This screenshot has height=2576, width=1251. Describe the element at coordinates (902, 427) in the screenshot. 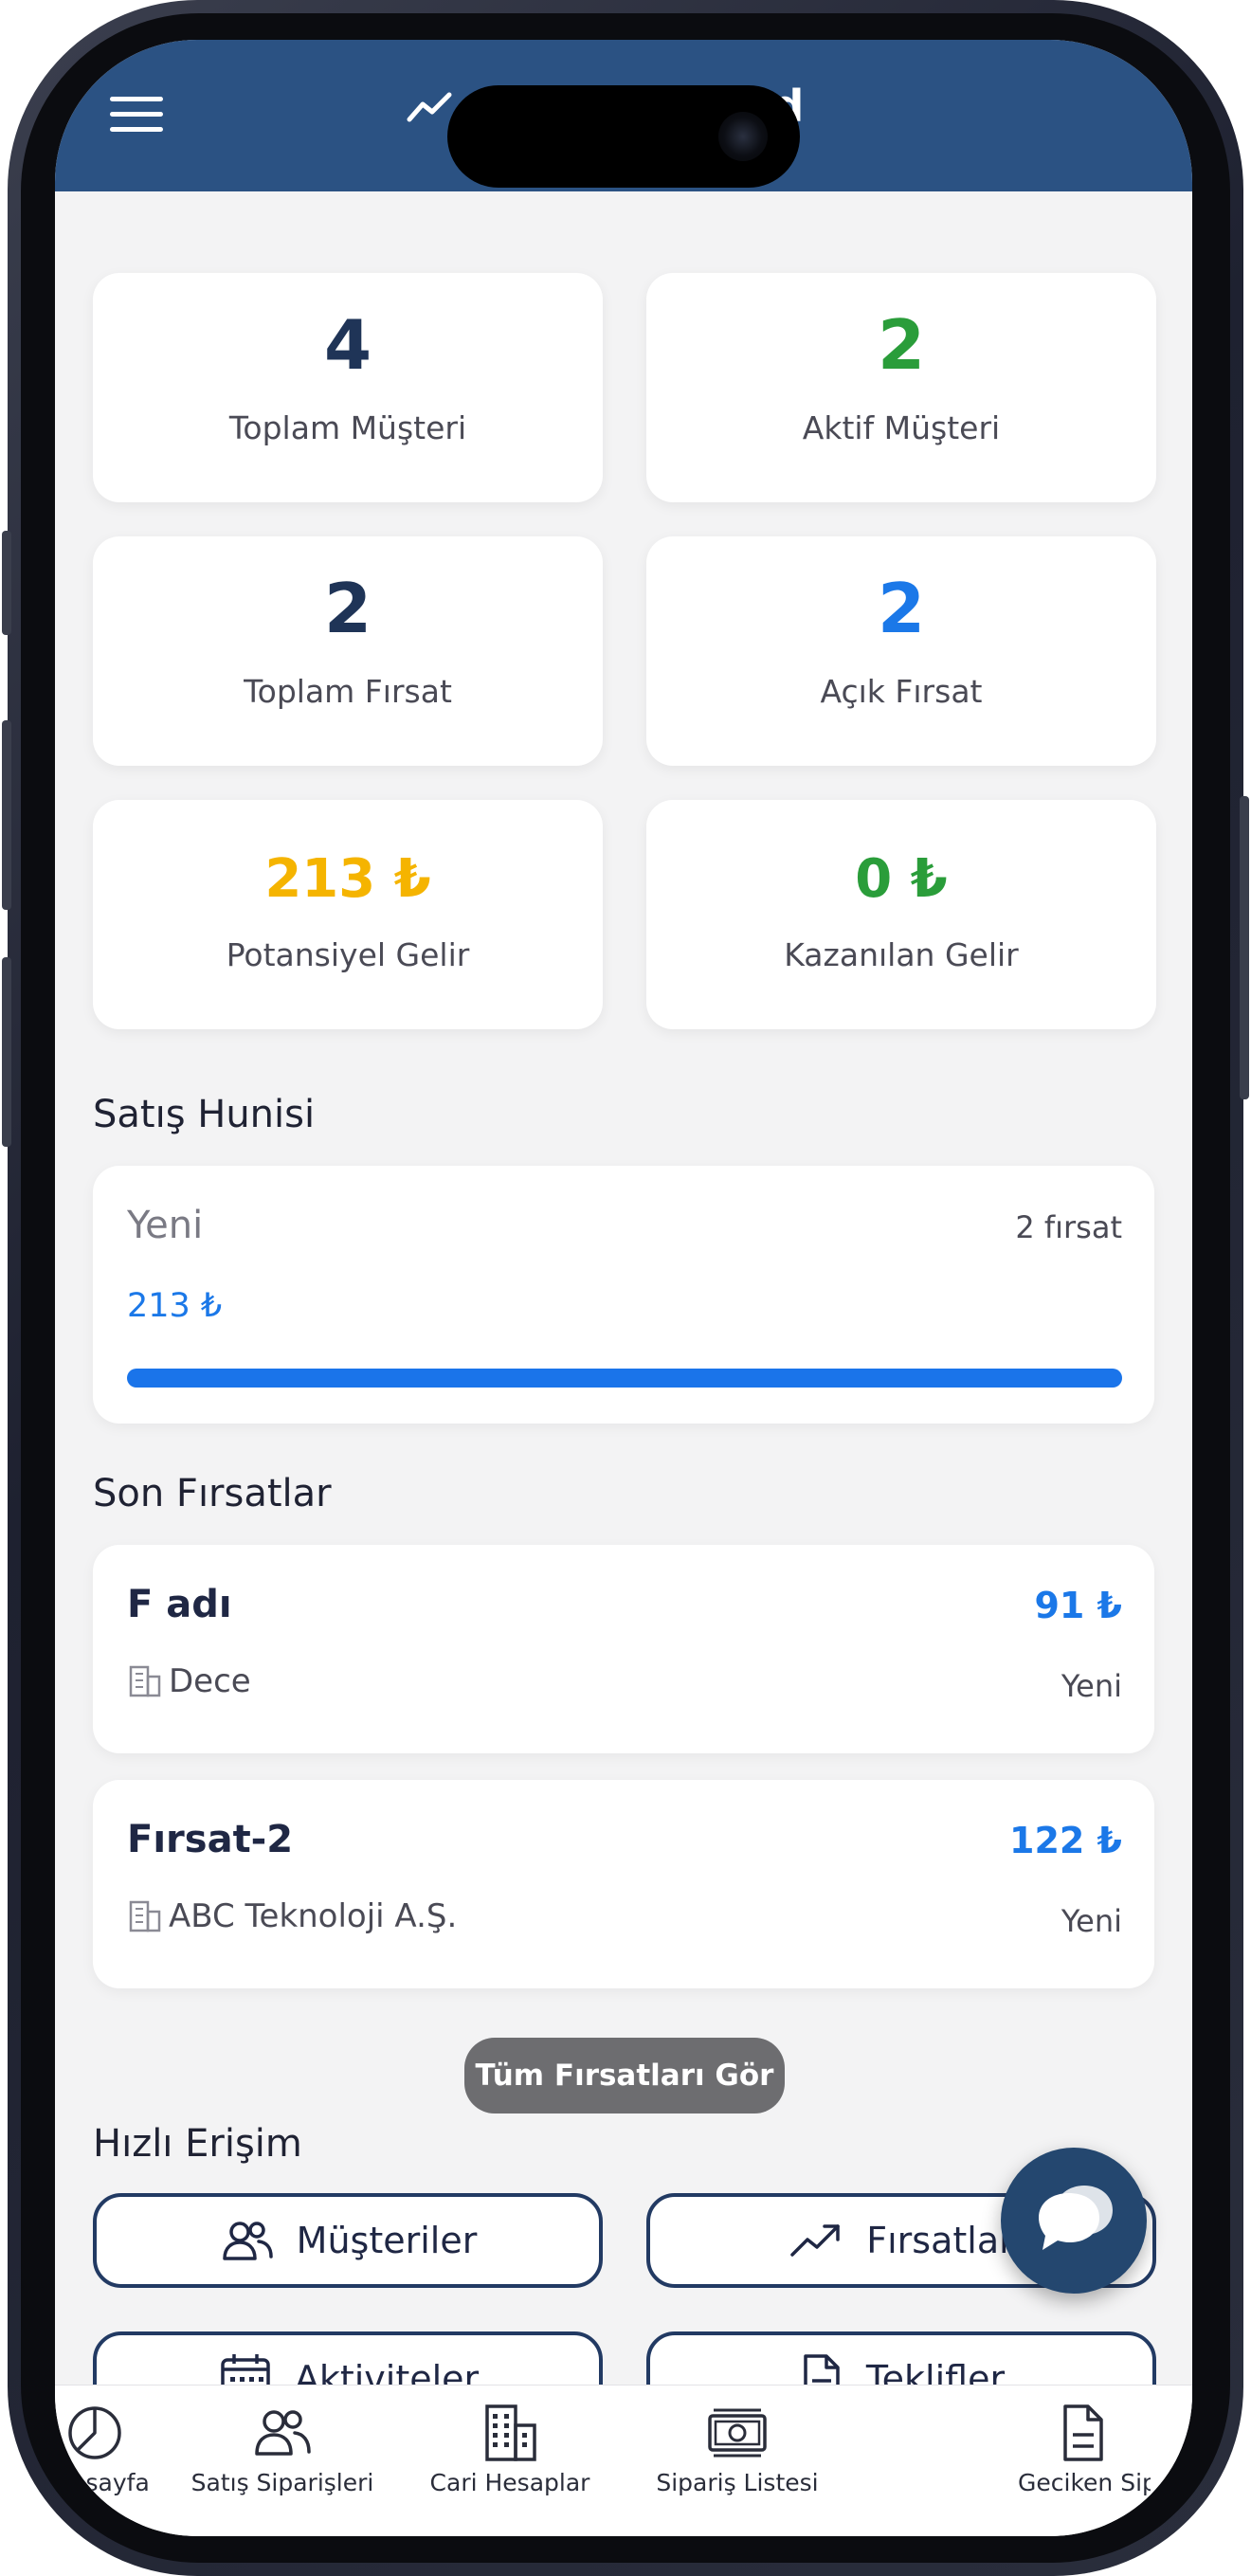

I see `stat-label: Aktif Müşteri` at that location.